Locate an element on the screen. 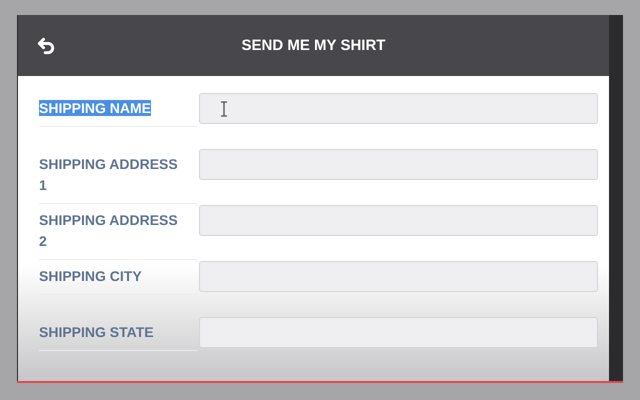 This screenshot has height=400, width=640. field-label: SHIPPING CITY is located at coordinates (90, 276).